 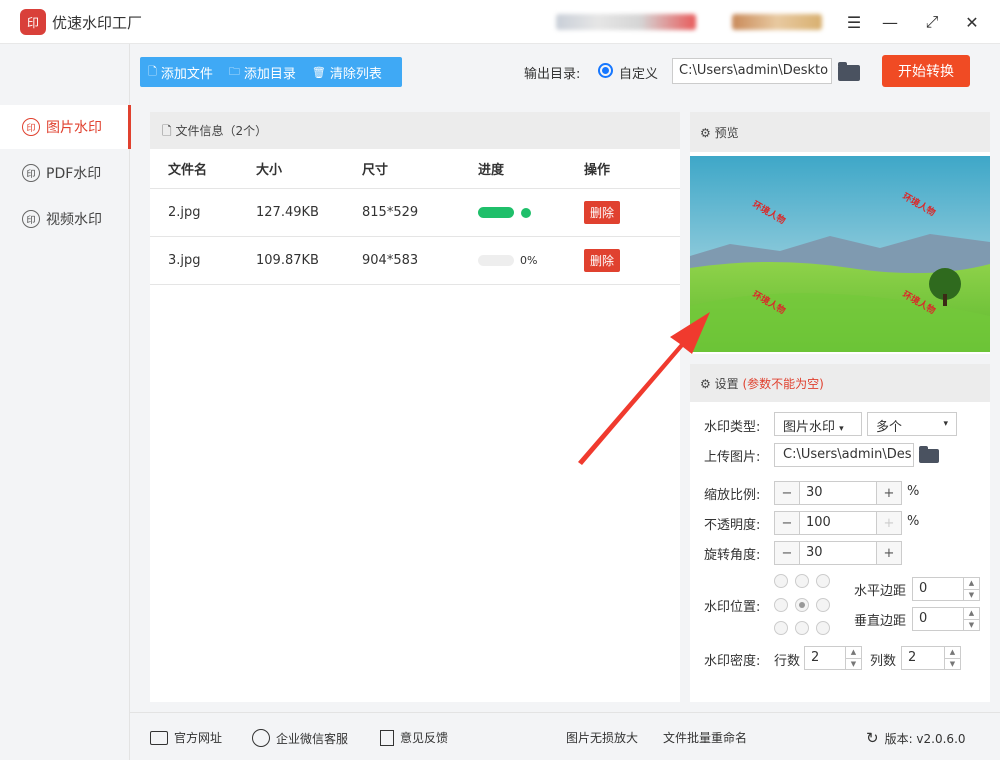 What do you see at coordinates (414, 737) in the screenshot?
I see `feedback-link: 意见反馈` at bounding box center [414, 737].